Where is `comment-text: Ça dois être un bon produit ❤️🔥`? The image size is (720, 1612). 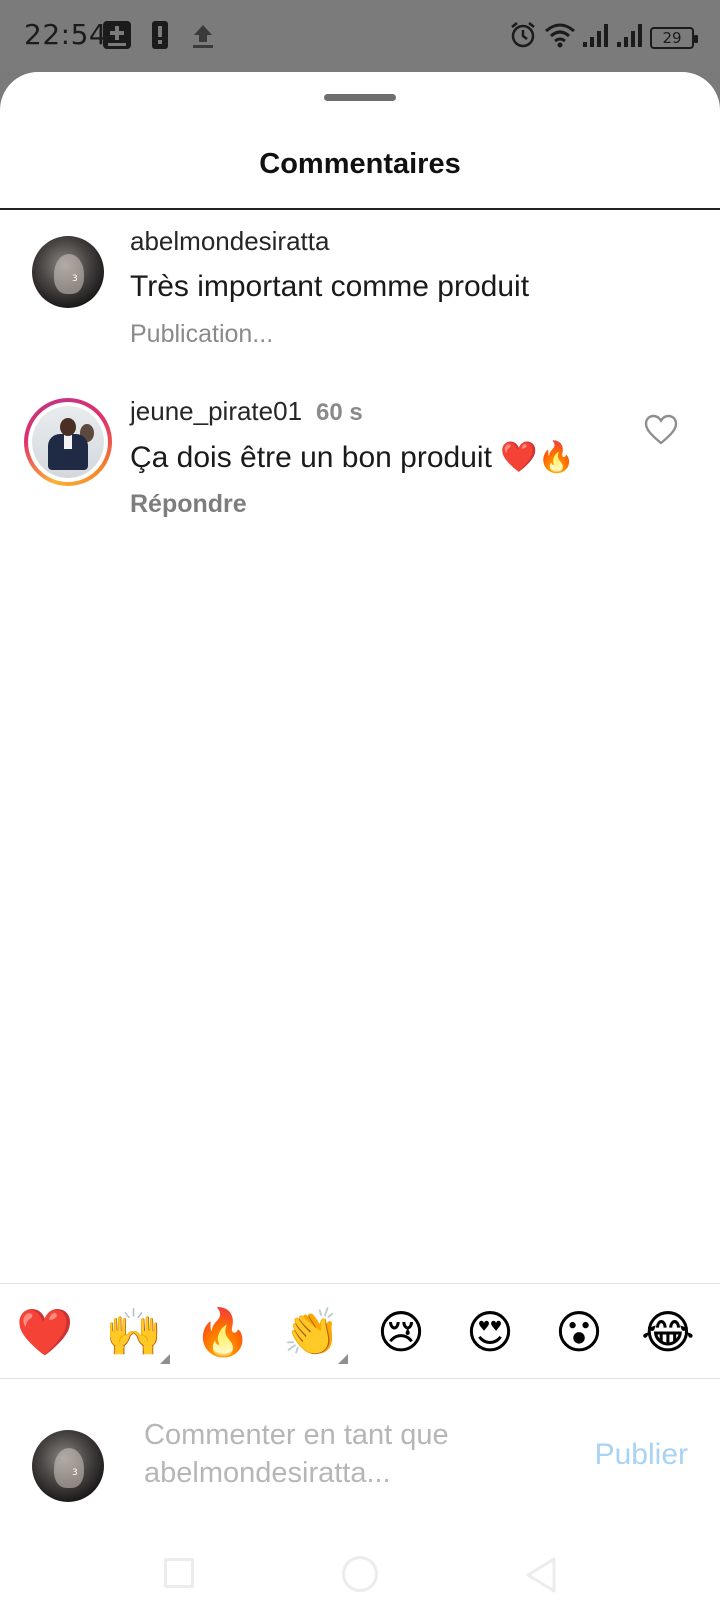
comment-text: Ça dois être un bon produit ❤️🔥 is located at coordinates (352, 457).